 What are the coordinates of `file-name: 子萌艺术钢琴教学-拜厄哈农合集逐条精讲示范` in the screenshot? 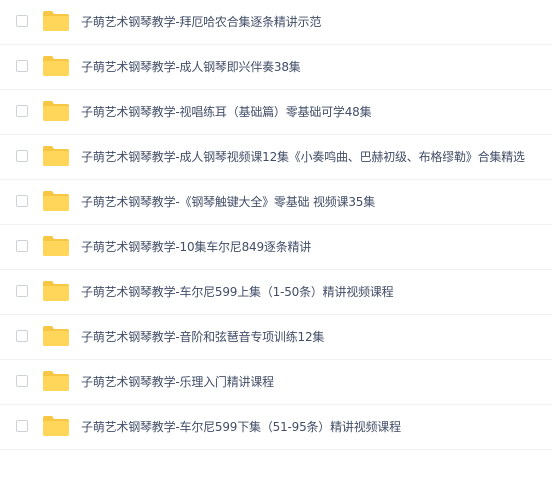 It's located at (201, 22).